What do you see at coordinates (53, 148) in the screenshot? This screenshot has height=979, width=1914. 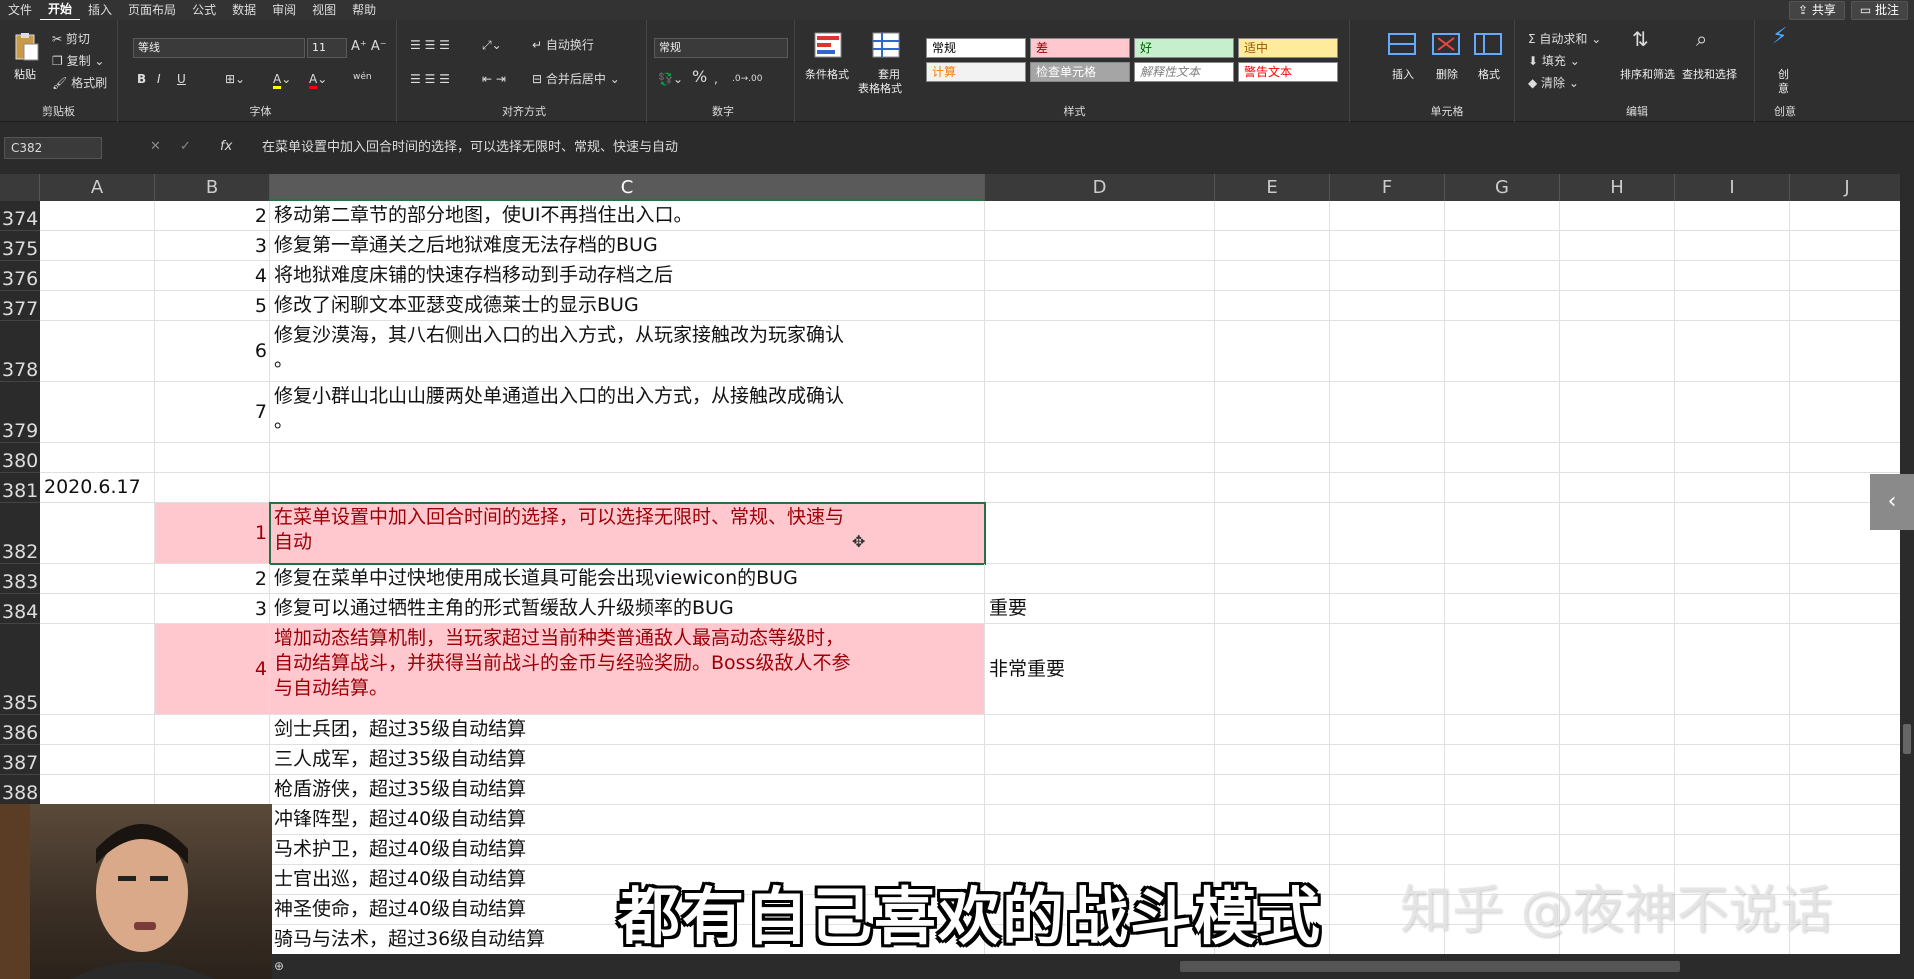 I see `name-box: C382` at bounding box center [53, 148].